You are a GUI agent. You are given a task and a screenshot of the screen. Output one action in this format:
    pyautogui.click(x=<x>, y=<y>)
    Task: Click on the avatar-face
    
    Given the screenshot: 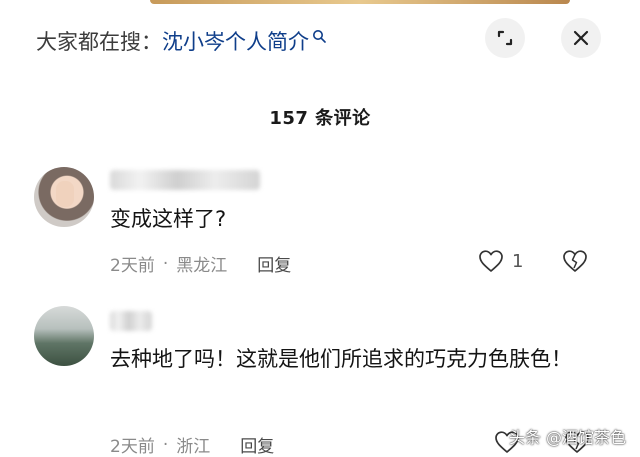 What is the action you would take?
    pyautogui.click(x=65, y=194)
    